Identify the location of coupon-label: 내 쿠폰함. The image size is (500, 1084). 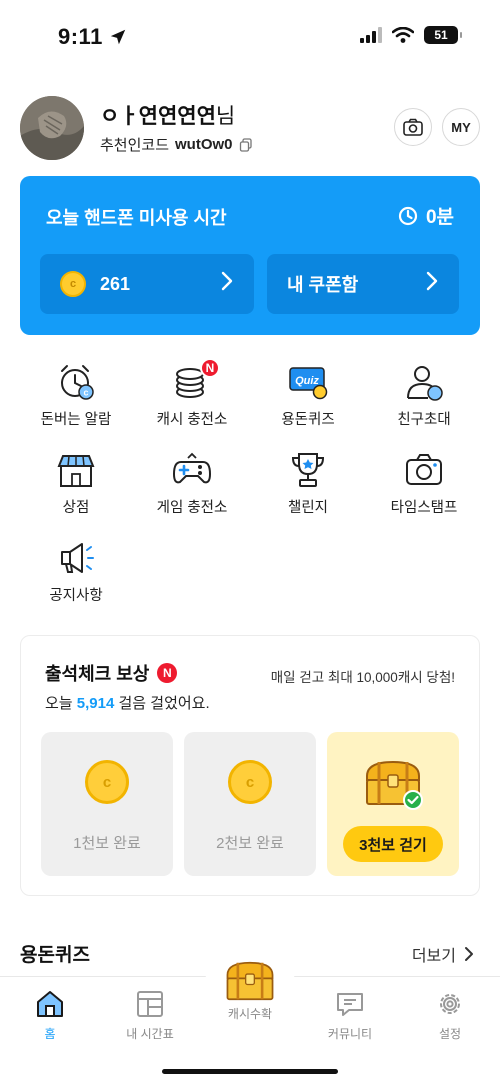
(323, 285).